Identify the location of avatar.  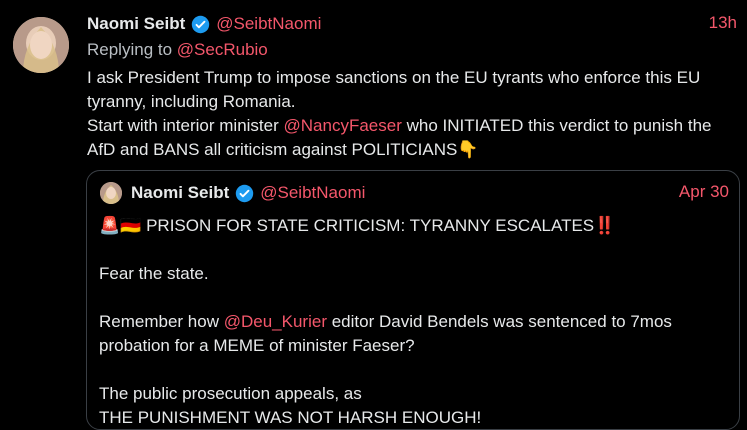
(41, 45).